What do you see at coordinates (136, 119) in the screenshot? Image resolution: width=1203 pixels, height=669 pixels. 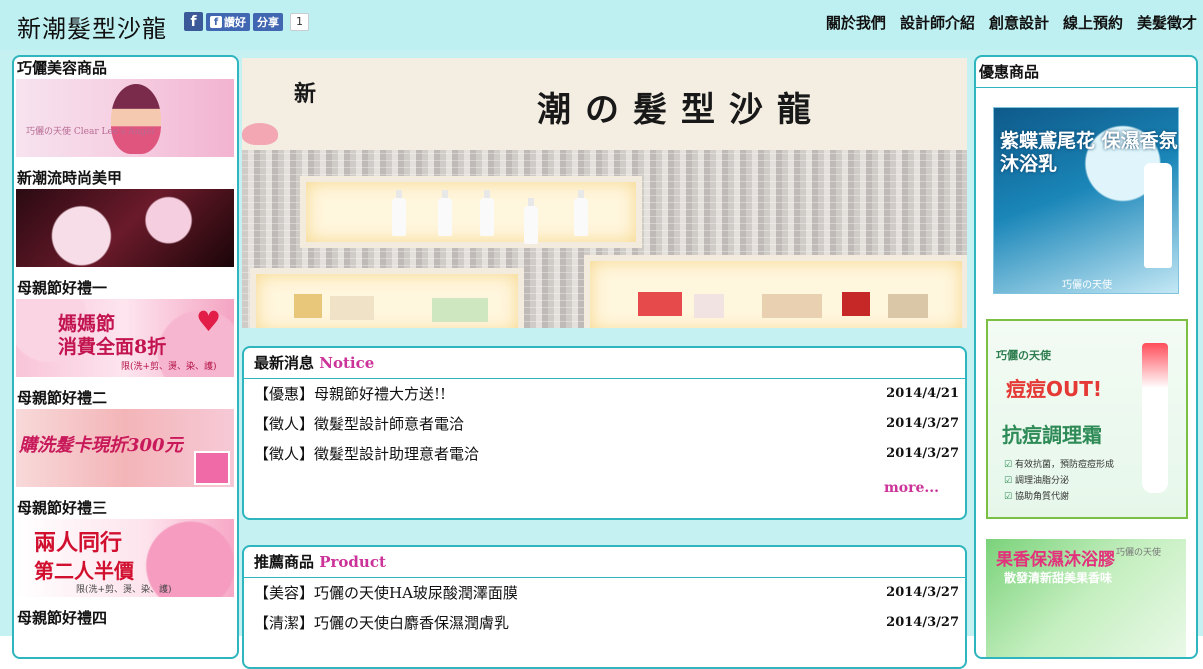 I see `model-illustration` at bounding box center [136, 119].